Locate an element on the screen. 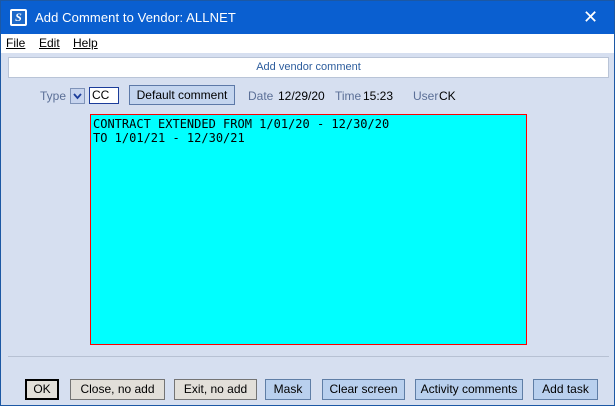 The width and height of the screenshot is (615, 406). close-window-button: ✕ is located at coordinates (590, 17).